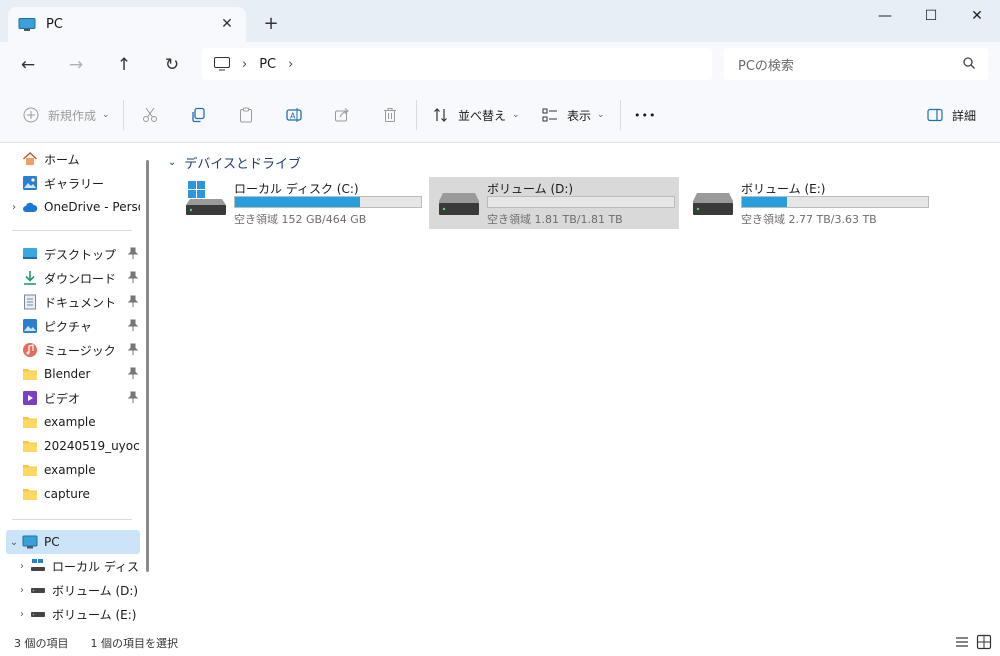 Image resolution: width=1000 pixels, height=656 pixels. I want to click on sidebar-item-documents: ドキュメント, so click(73, 302).